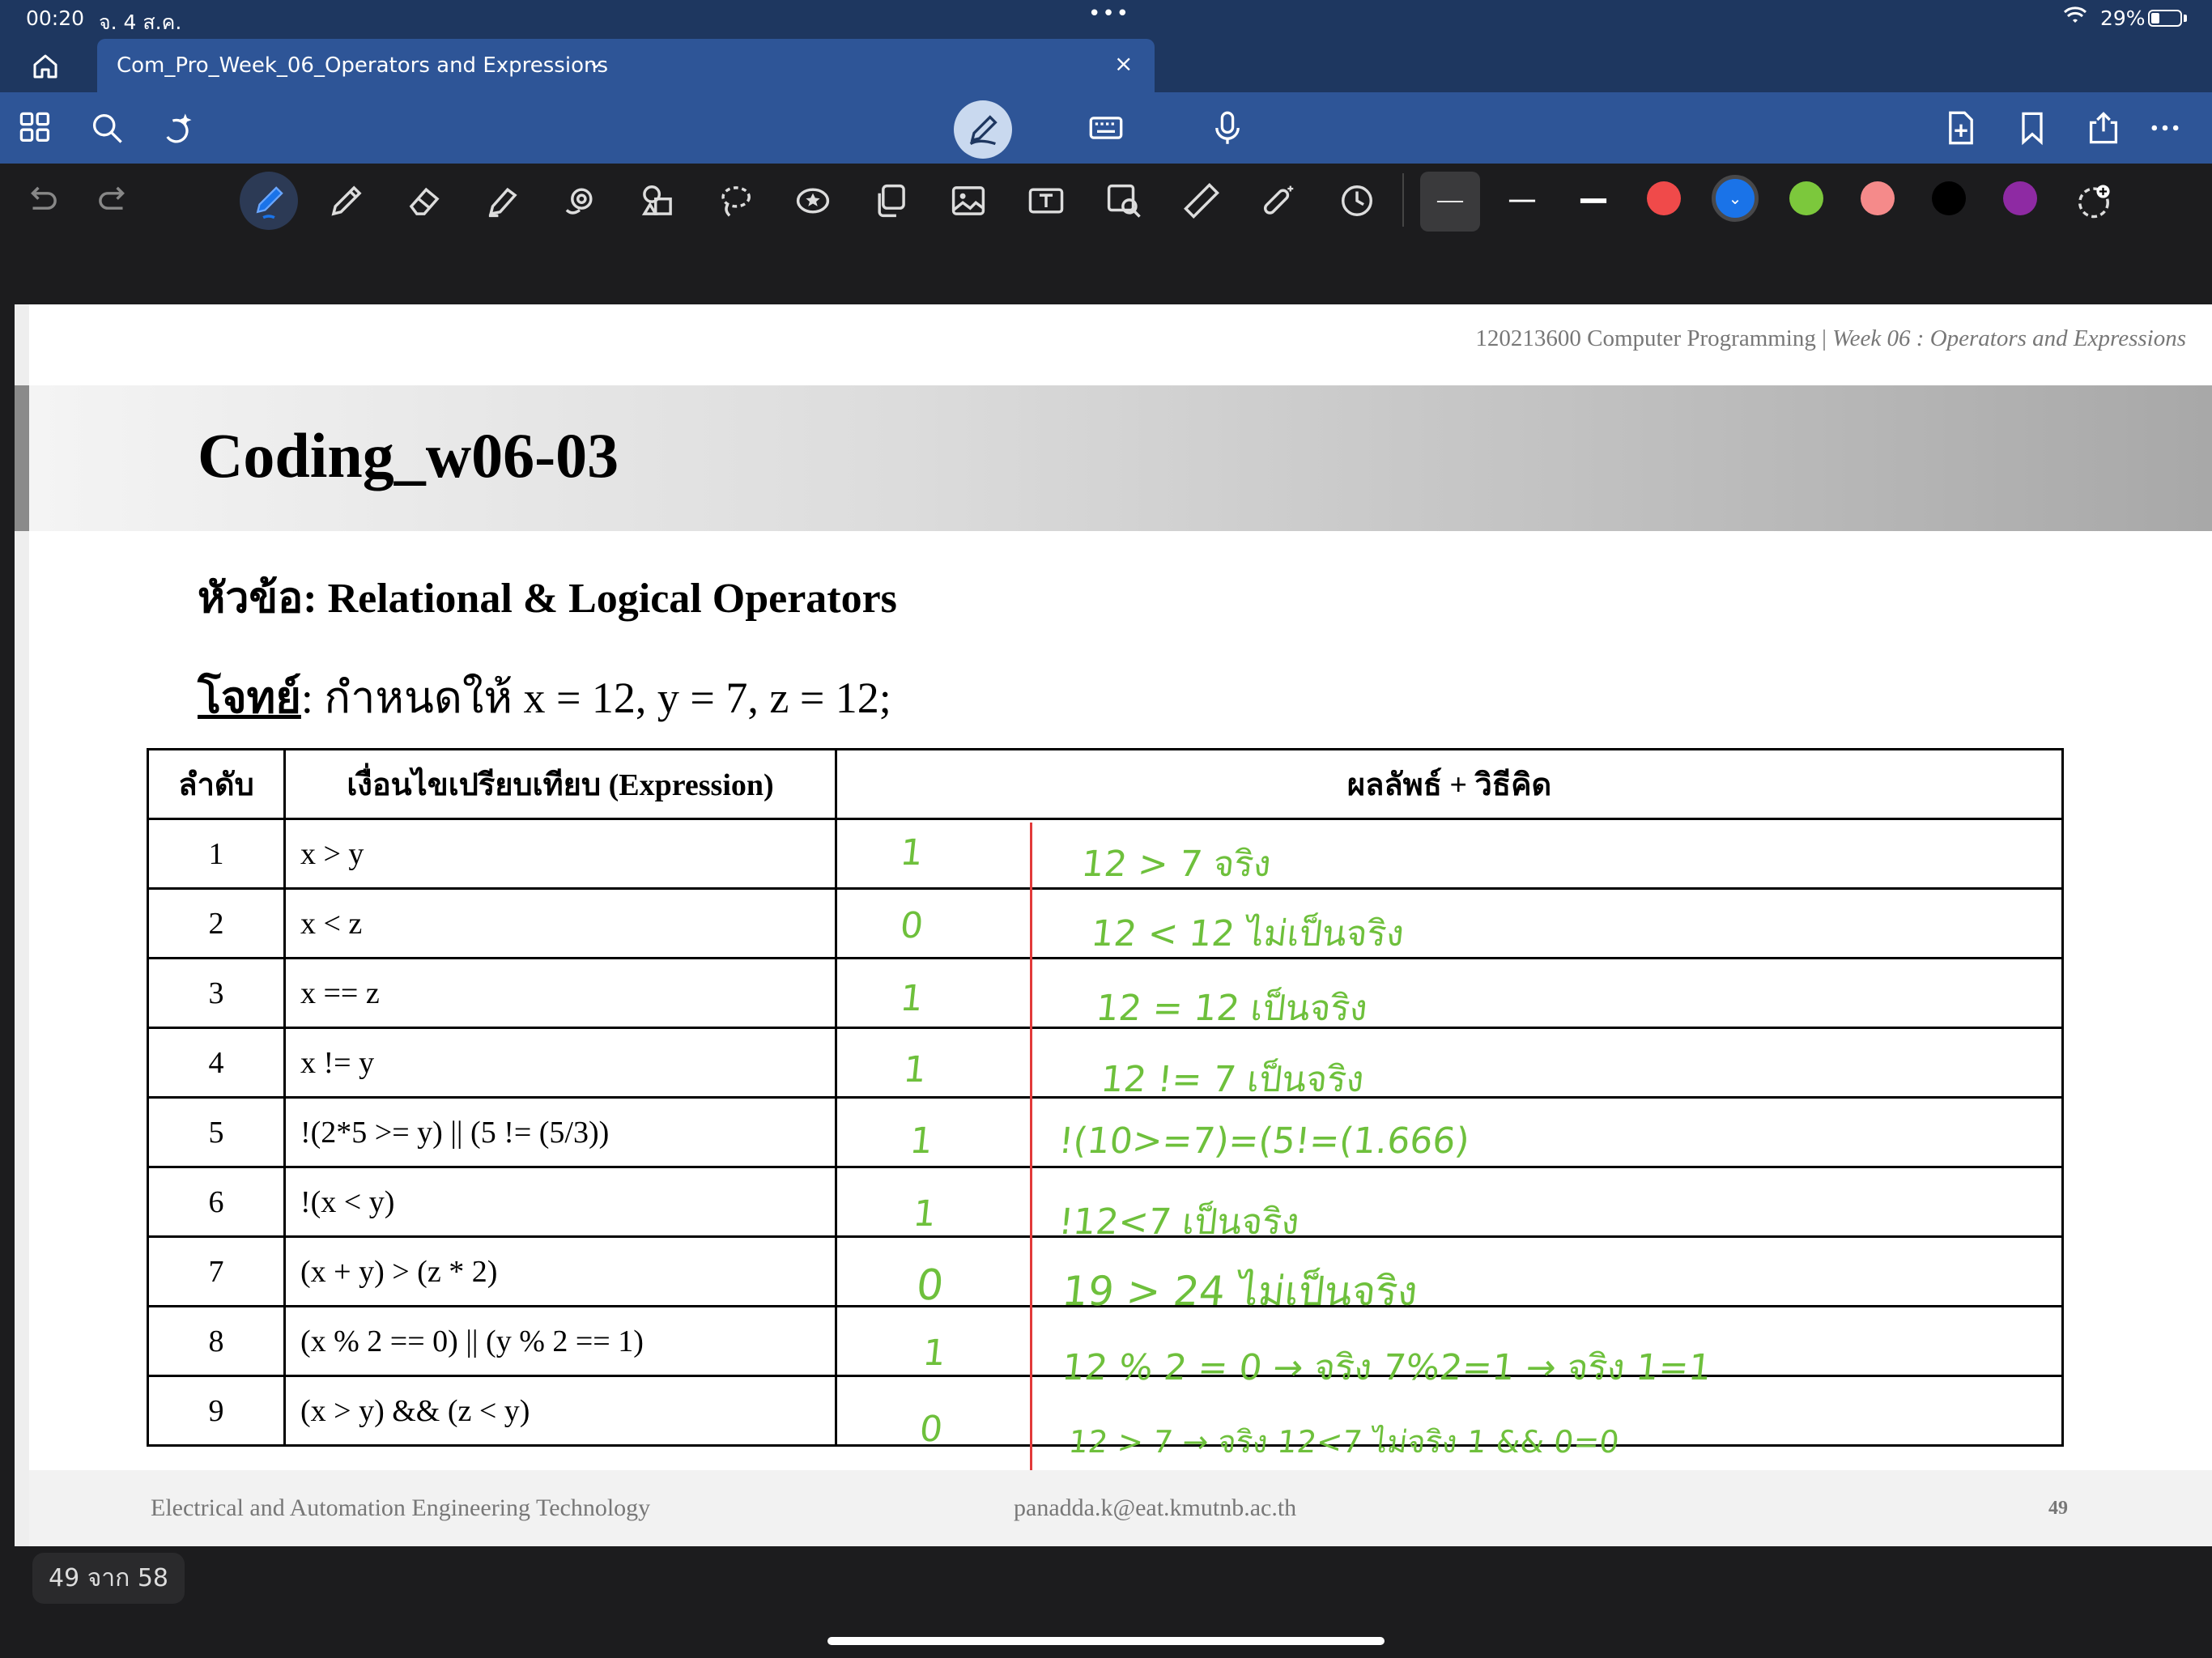 This screenshot has height=1658, width=2212. What do you see at coordinates (217, 854) in the screenshot?
I see `row-no: 1` at bounding box center [217, 854].